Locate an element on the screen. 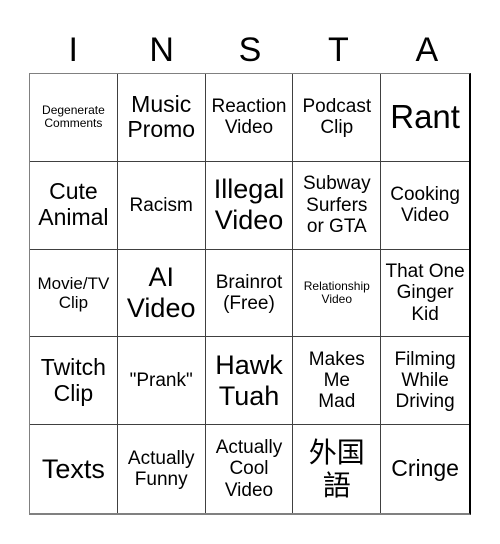 Image resolution: width=500 pixels, height=544 pixels. bingo-cell-r4-c0: Texts is located at coordinates (74, 469).